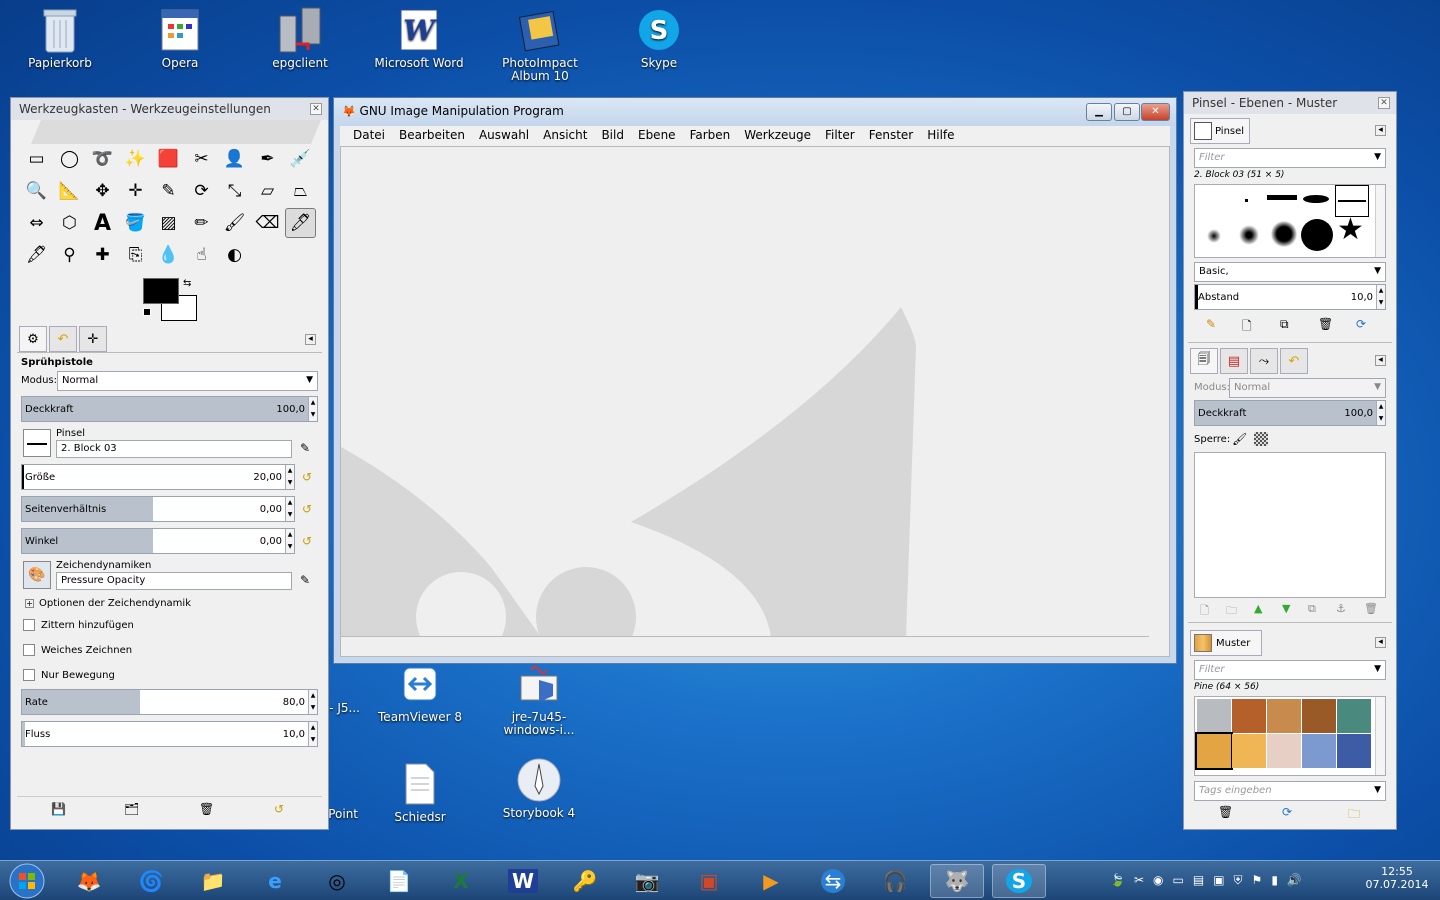 The height and width of the screenshot is (900, 1440). What do you see at coordinates (1220, 131) in the screenshot?
I see `tab-brushes: Pinsel` at bounding box center [1220, 131].